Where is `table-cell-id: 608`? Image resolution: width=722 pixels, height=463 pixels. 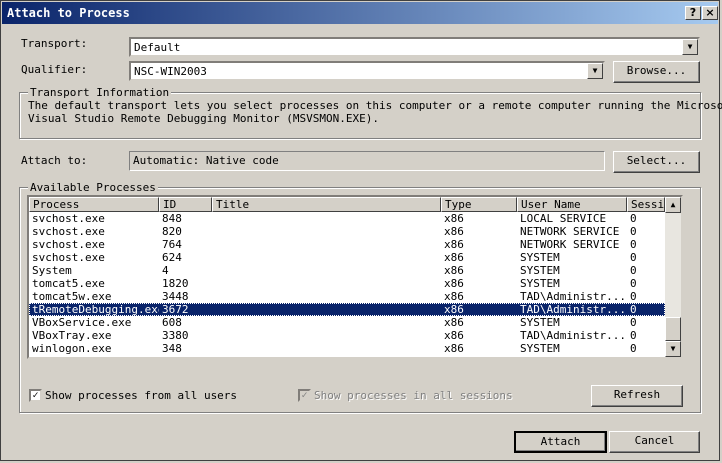 table-cell-id: 608 is located at coordinates (172, 322).